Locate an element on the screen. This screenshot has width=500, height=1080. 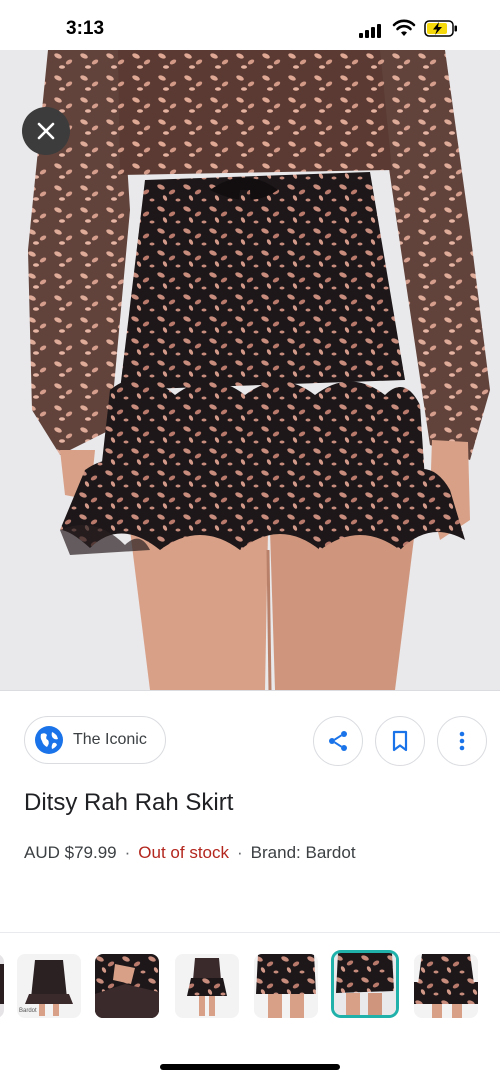
globe-icon is located at coordinates (49, 740).